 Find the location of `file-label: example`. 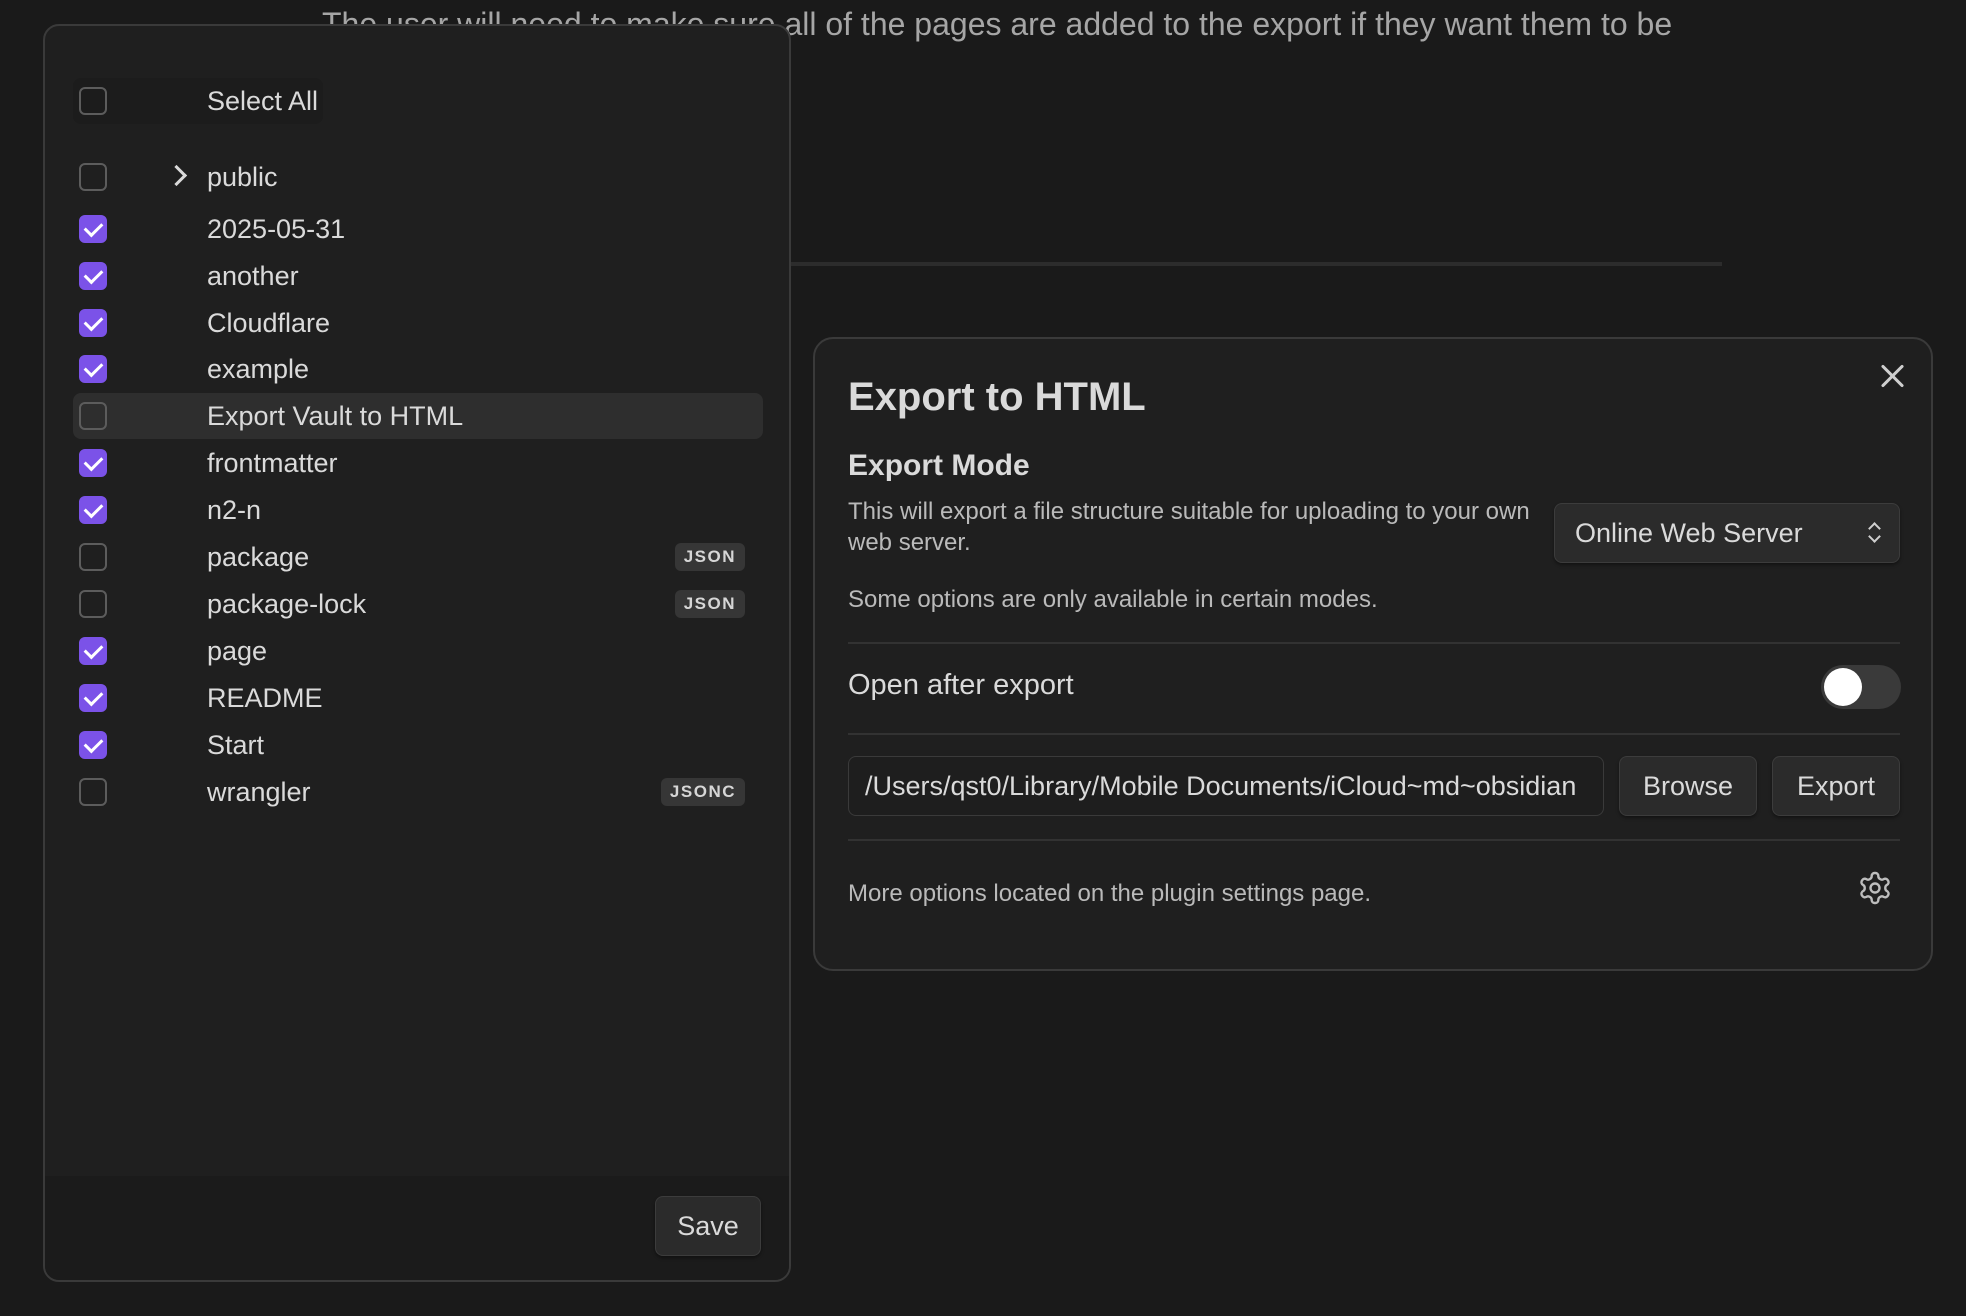

file-label: example is located at coordinates (258, 369).